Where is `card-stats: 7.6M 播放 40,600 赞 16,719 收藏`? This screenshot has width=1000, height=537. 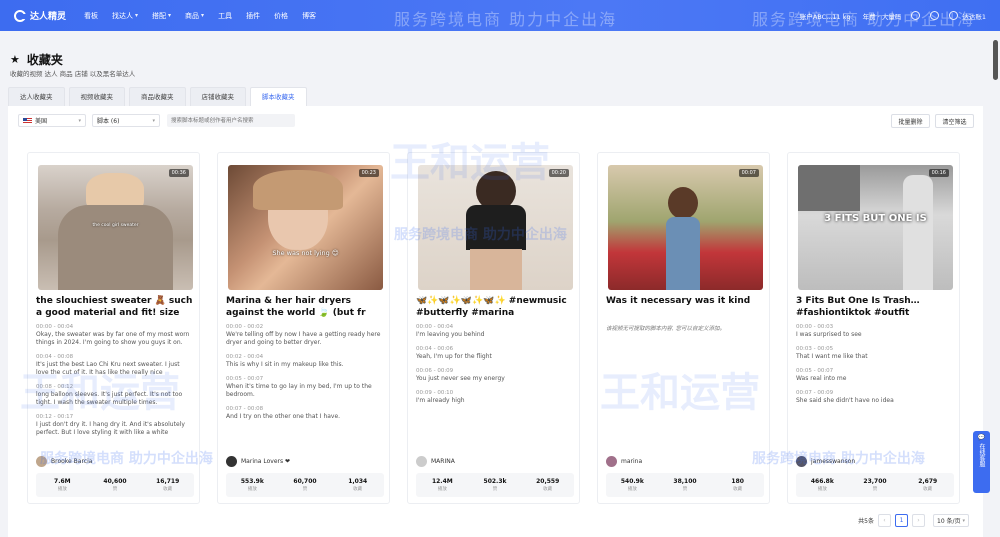
card-stats: 7.6M 播放 40,600 赞 16,719 收藏 is located at coordinates (115, 485).